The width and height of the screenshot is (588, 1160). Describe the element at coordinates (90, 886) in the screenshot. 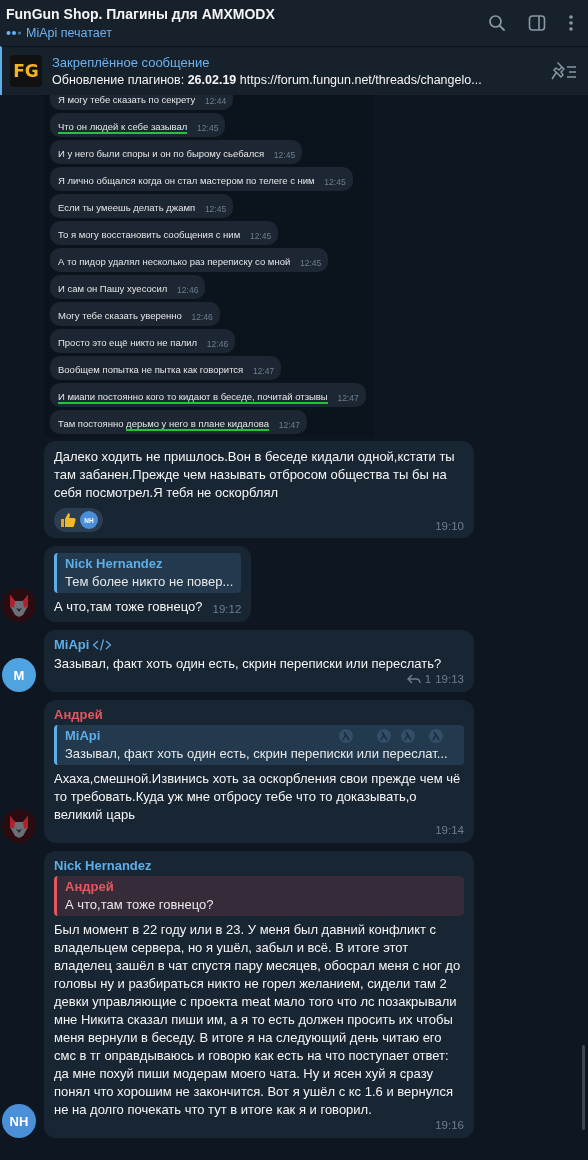

I see `reply-sender: Андрей` at that location.